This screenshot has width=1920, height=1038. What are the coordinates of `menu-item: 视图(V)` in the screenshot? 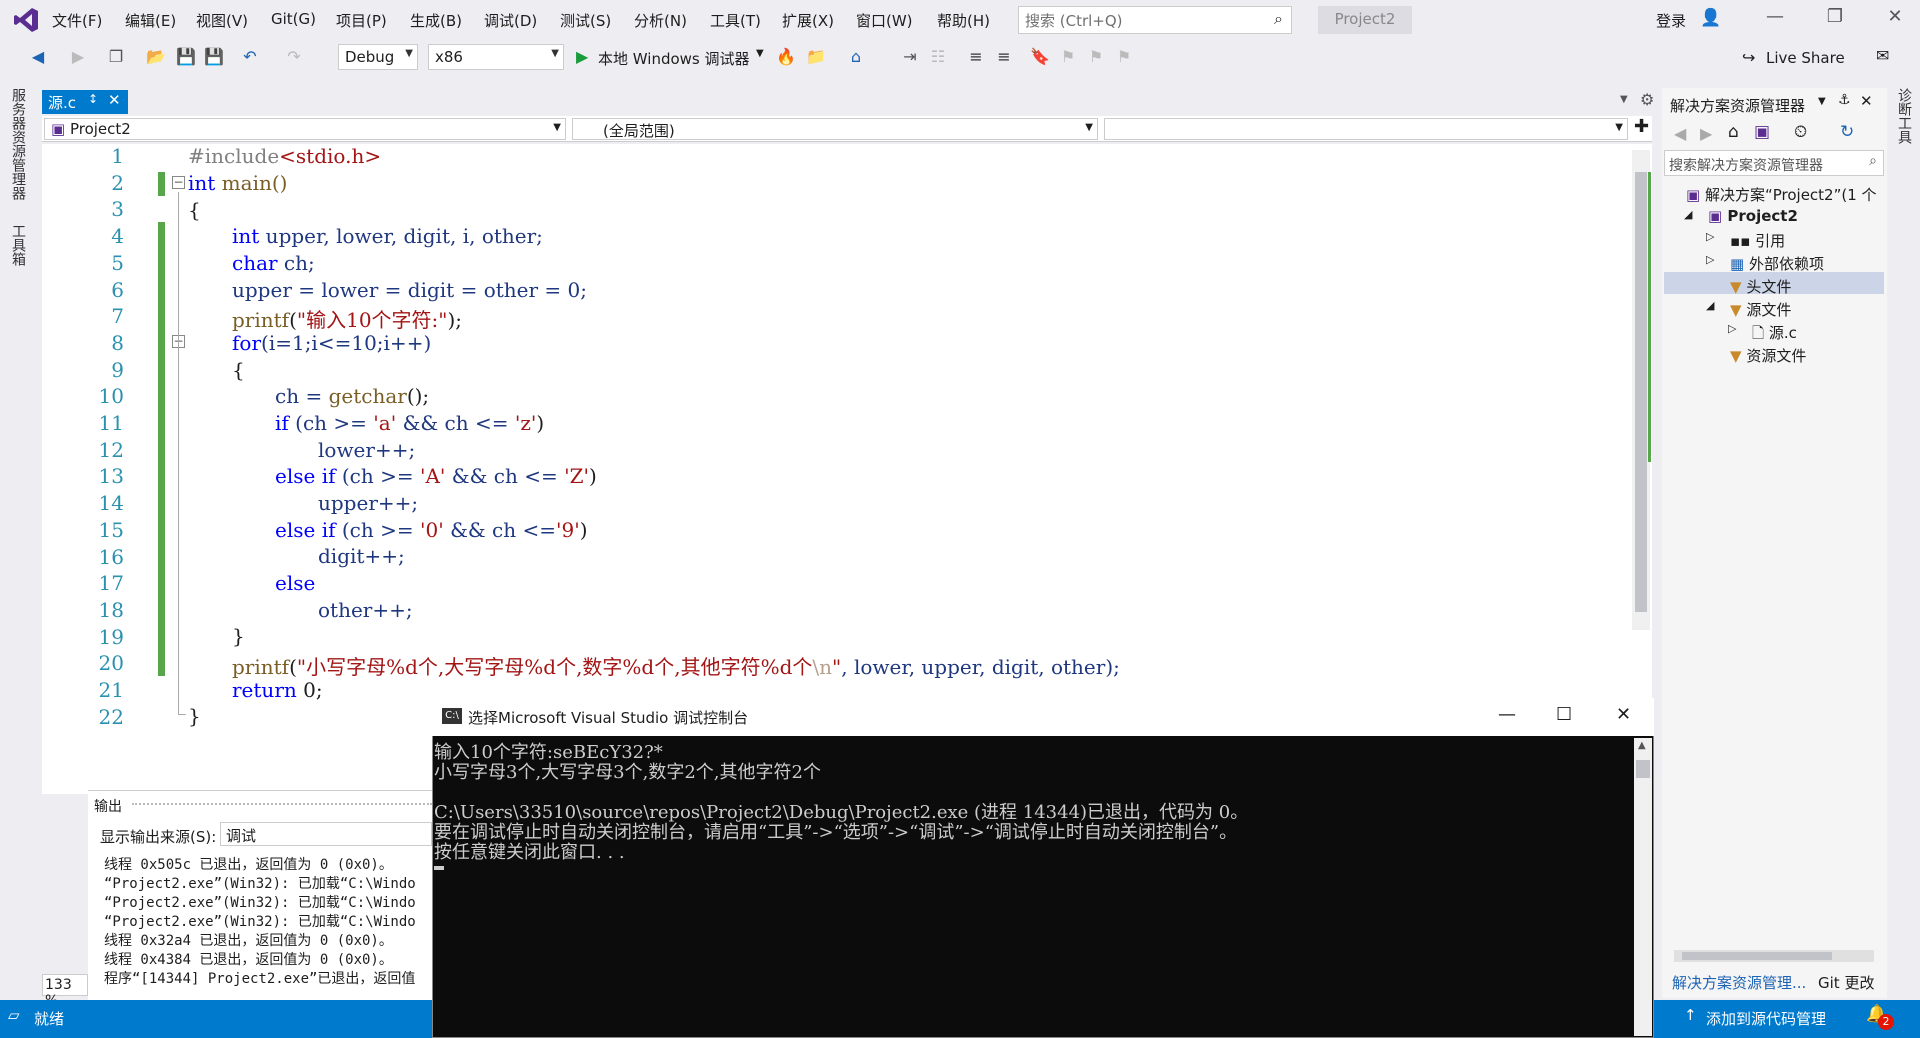 It's located at (222, 20).